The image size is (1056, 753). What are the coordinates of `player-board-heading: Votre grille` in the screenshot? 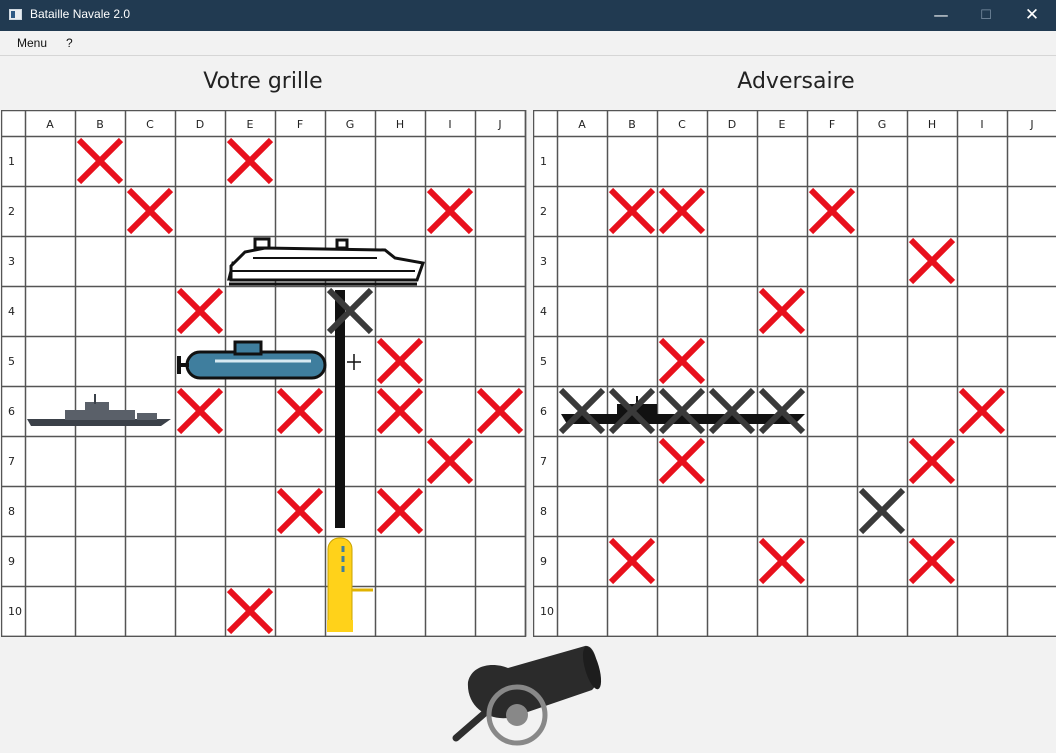 It's located at (263, 81).